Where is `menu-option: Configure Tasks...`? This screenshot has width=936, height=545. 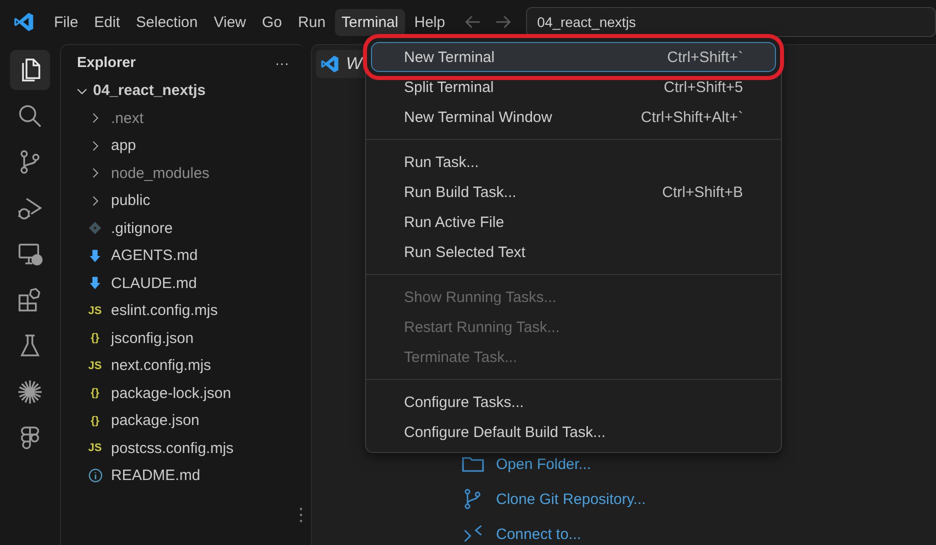 menu-option: Configure Tasks... is located at coordinates (573, 402).